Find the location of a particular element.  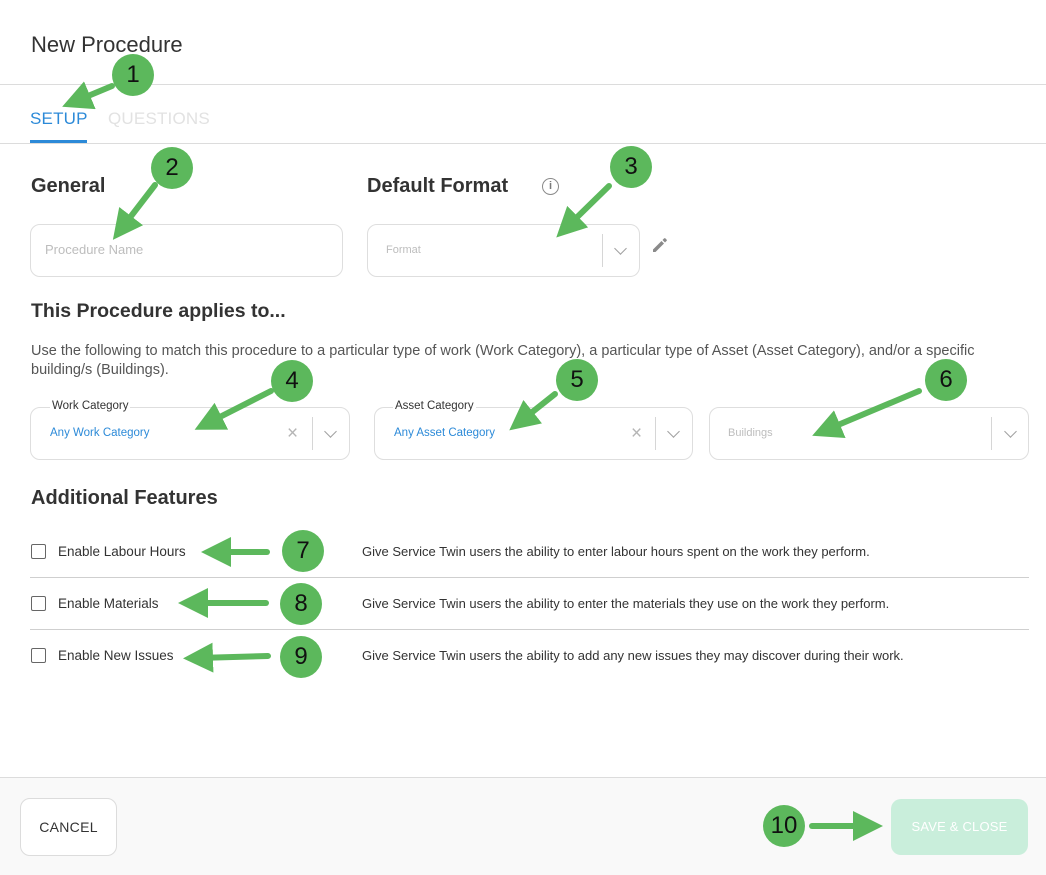

buildings-select: Buildings is located at coordinates (869, 433).